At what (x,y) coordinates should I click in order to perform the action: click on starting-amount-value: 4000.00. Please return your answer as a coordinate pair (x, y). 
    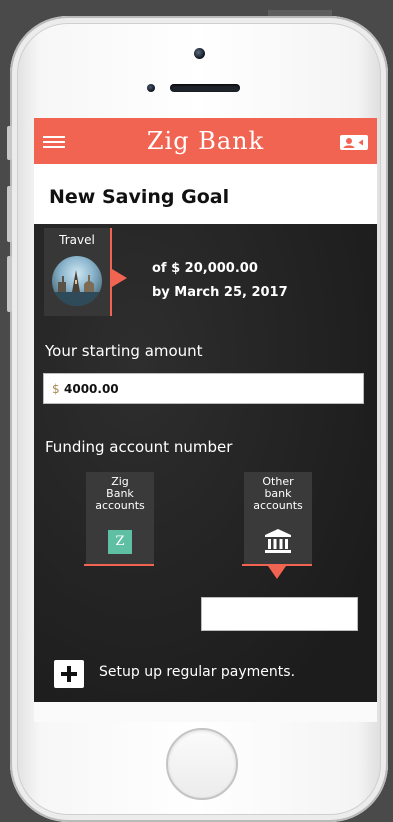
    Looking at the image, I should click on (91, 389).